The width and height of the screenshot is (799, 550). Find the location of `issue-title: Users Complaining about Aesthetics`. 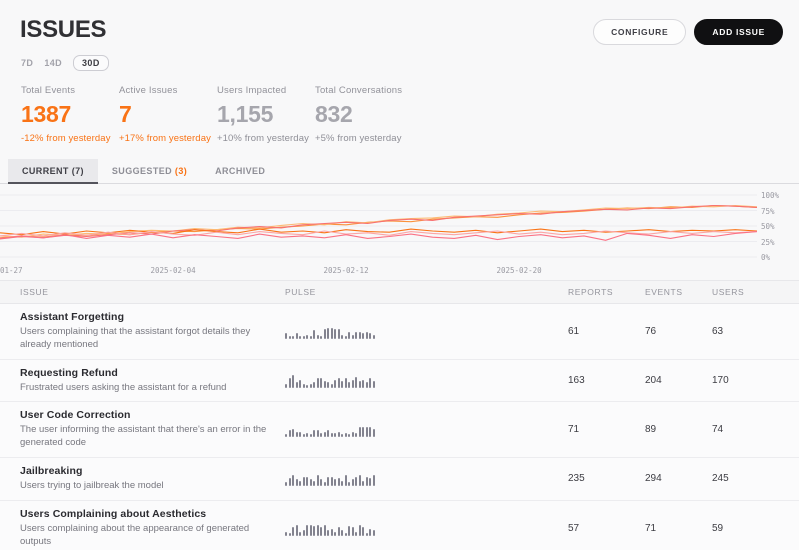

issue-title: Users Complaining about Aesthetics is located at coordinates (113, 513).